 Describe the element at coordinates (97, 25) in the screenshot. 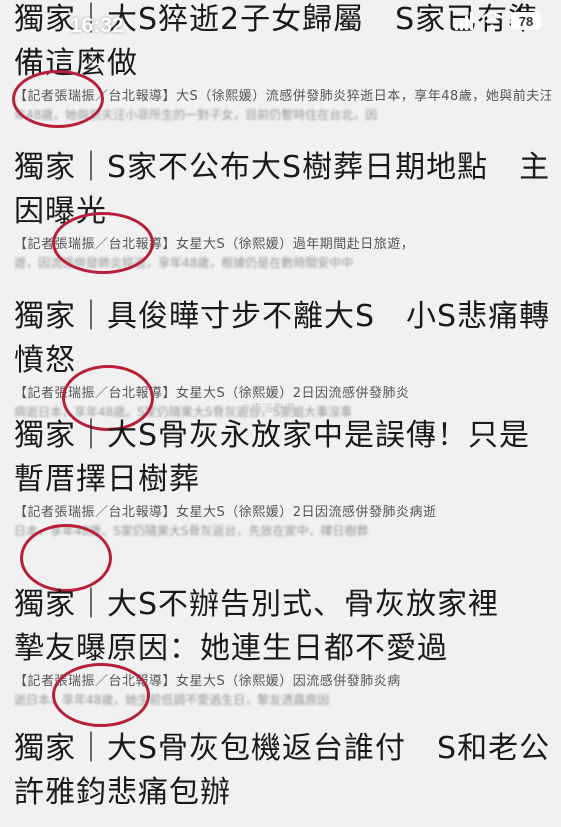

I see `status-time: 16:32` at that location.